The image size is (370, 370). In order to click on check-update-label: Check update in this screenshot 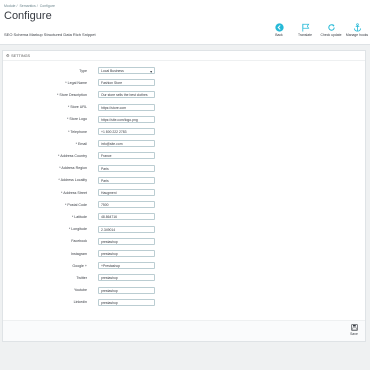, I will do `click(331, 35)`.